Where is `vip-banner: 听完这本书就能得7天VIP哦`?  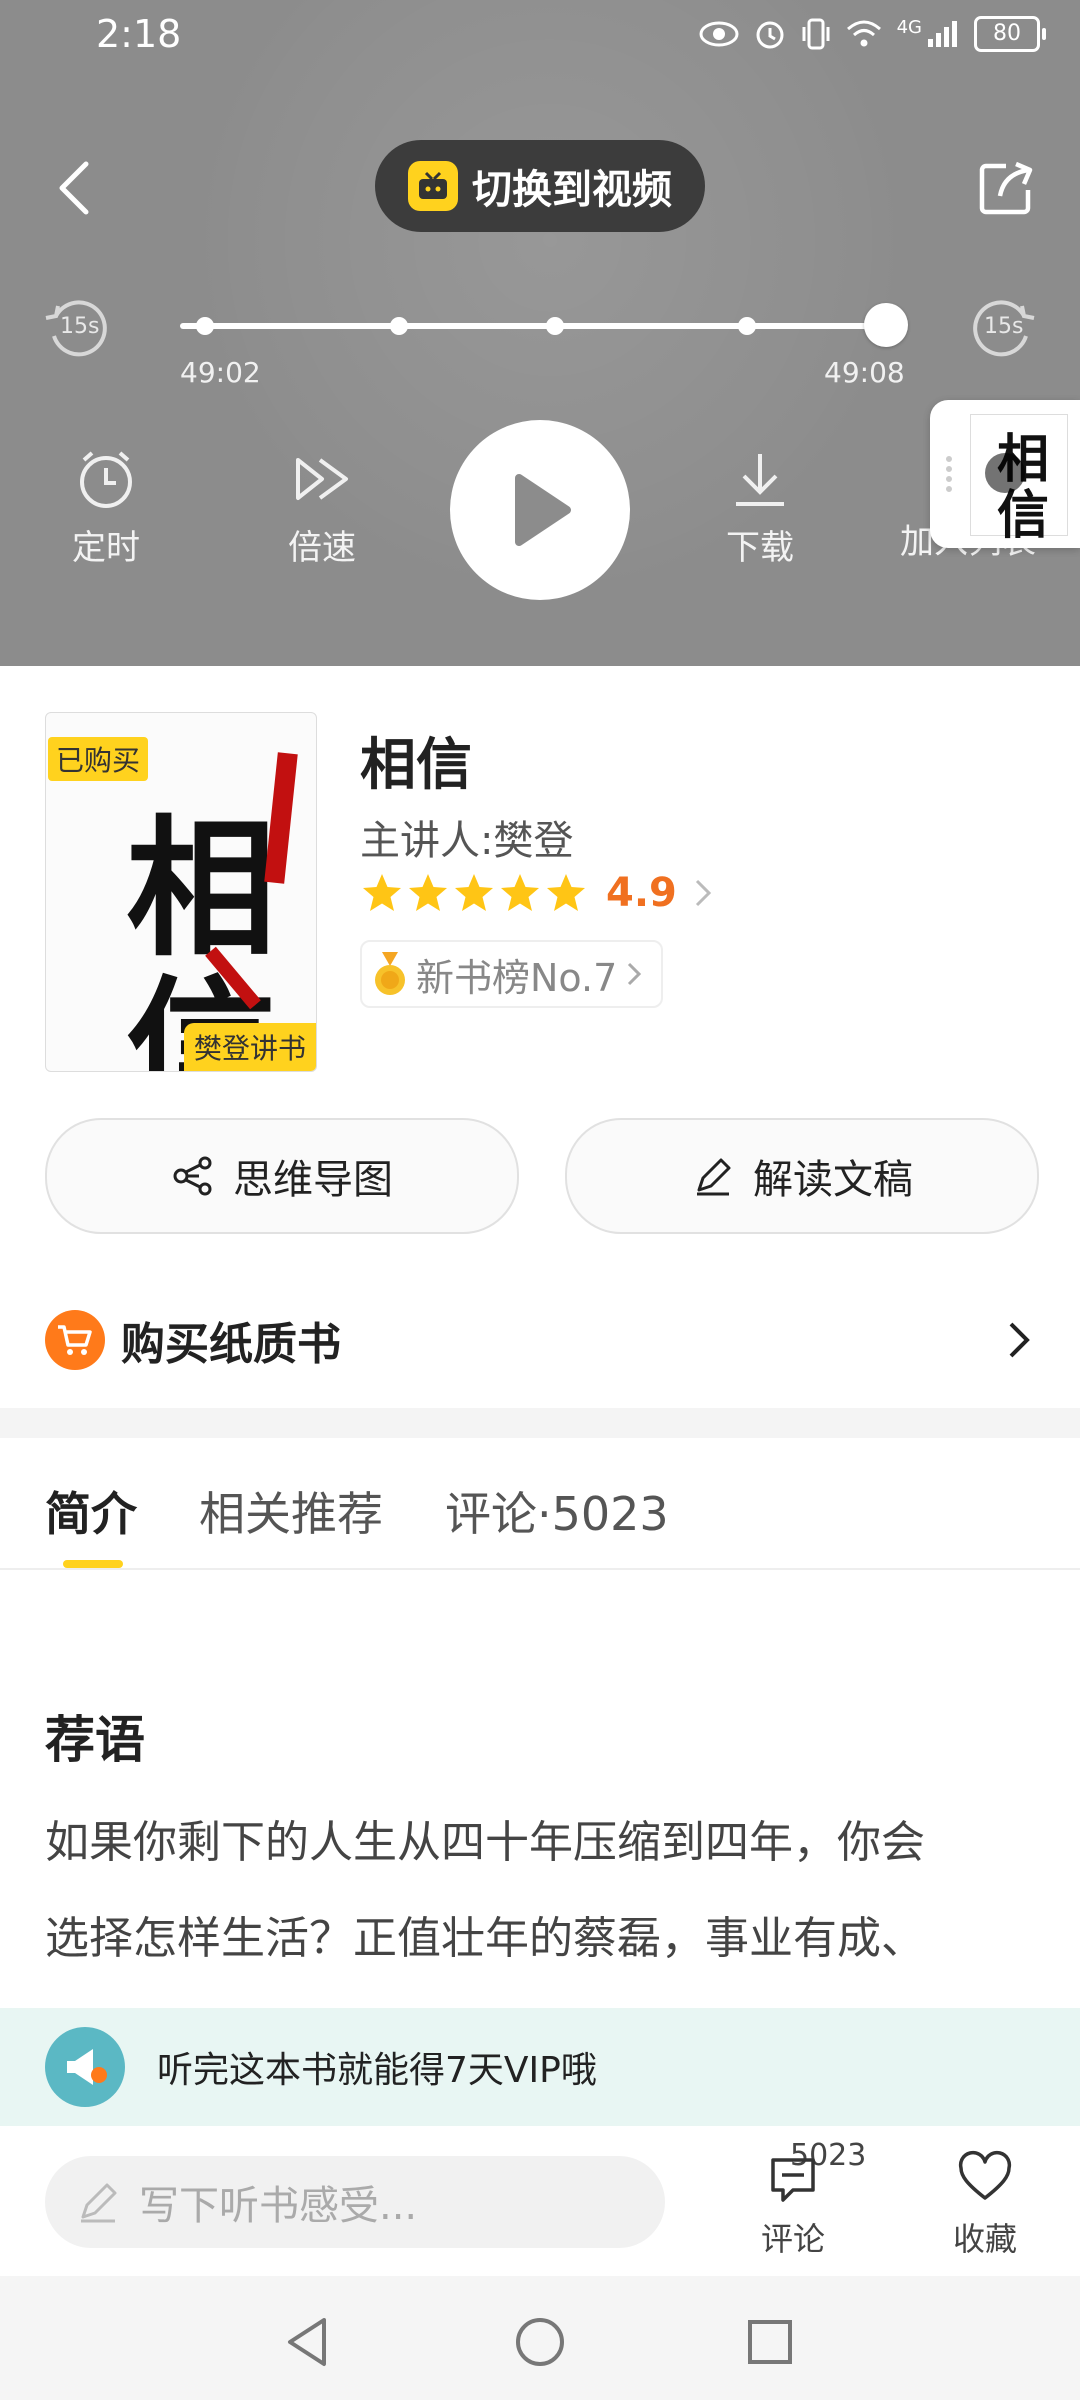 vip-banner: 听完这本书就能得7天VIP哦 is located at coordinates (540, 2067).